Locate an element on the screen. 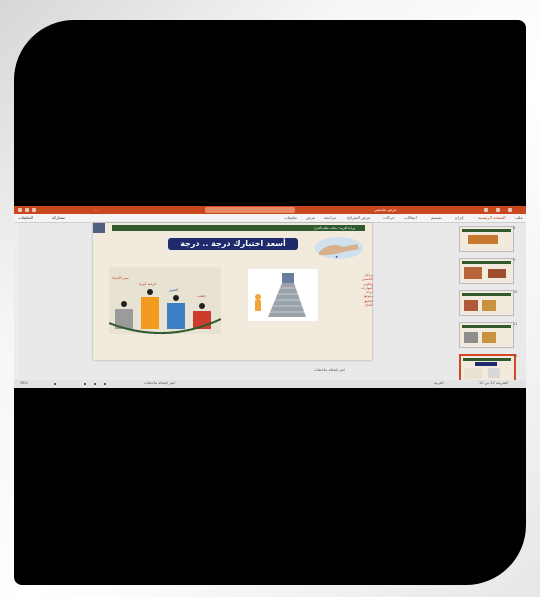 The image size is (540, 597). tab-home: الصفحة الرئيسية is located at coordinates (492, 217).